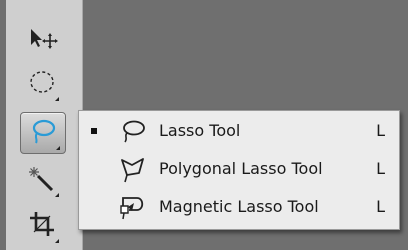  I want to click on elliptical-marquee-icon, so click(42, 84).